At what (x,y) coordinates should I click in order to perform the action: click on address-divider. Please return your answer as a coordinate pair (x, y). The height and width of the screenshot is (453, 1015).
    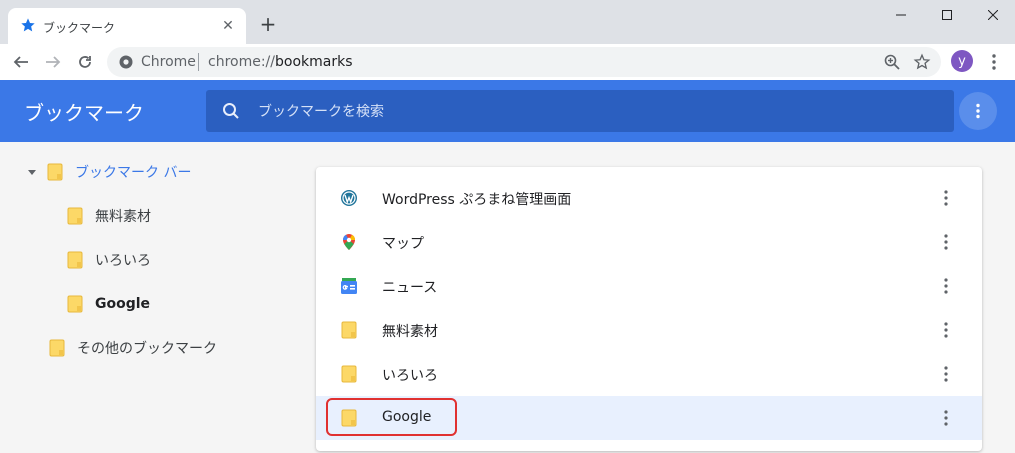
    Looking at the image, I should click on (198, 62).